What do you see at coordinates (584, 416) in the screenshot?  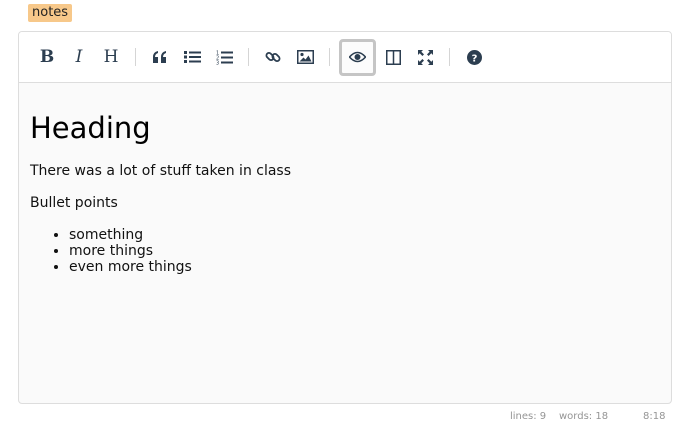 I see `word-count: words: 18` at bounding box center [584, 416].